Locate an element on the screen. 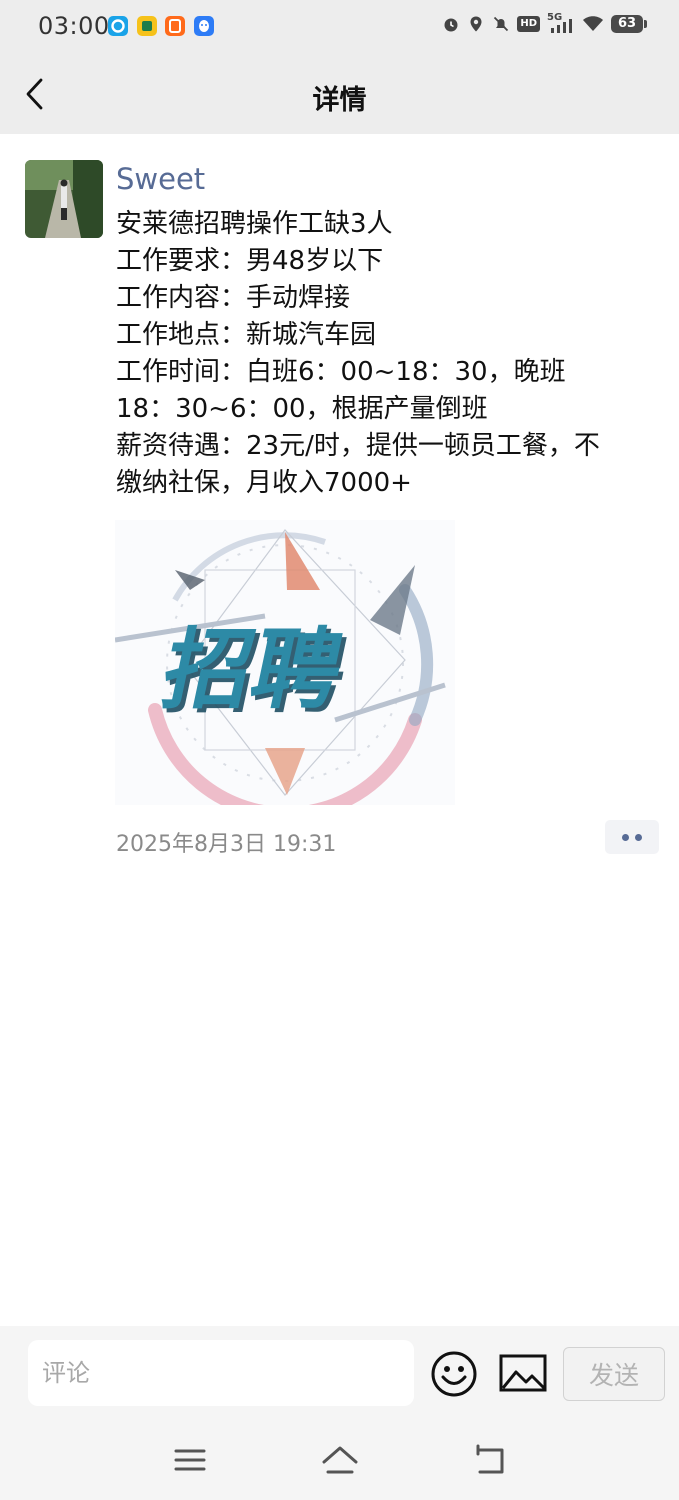 The image size is (679, 1500). wifi-icon is located at coordinates (593, 24).